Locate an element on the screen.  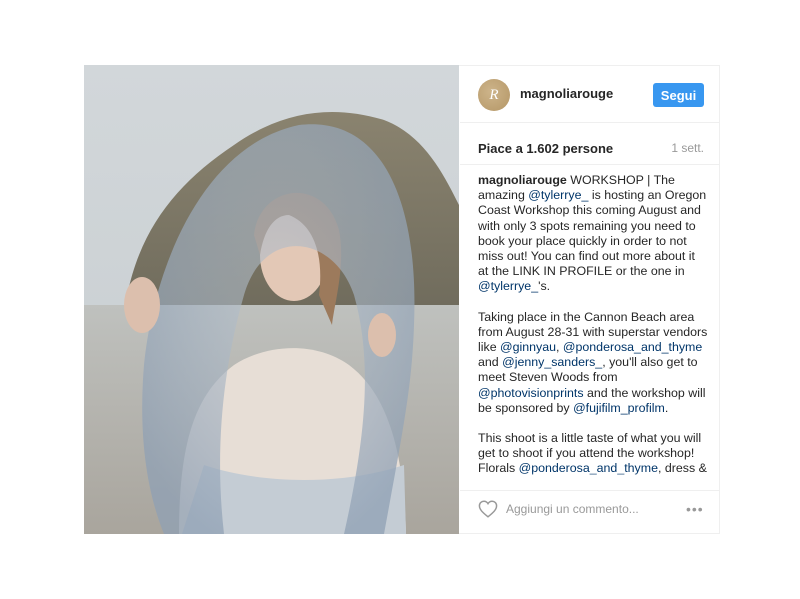
avatar: R is located at coordinates (494, 95).